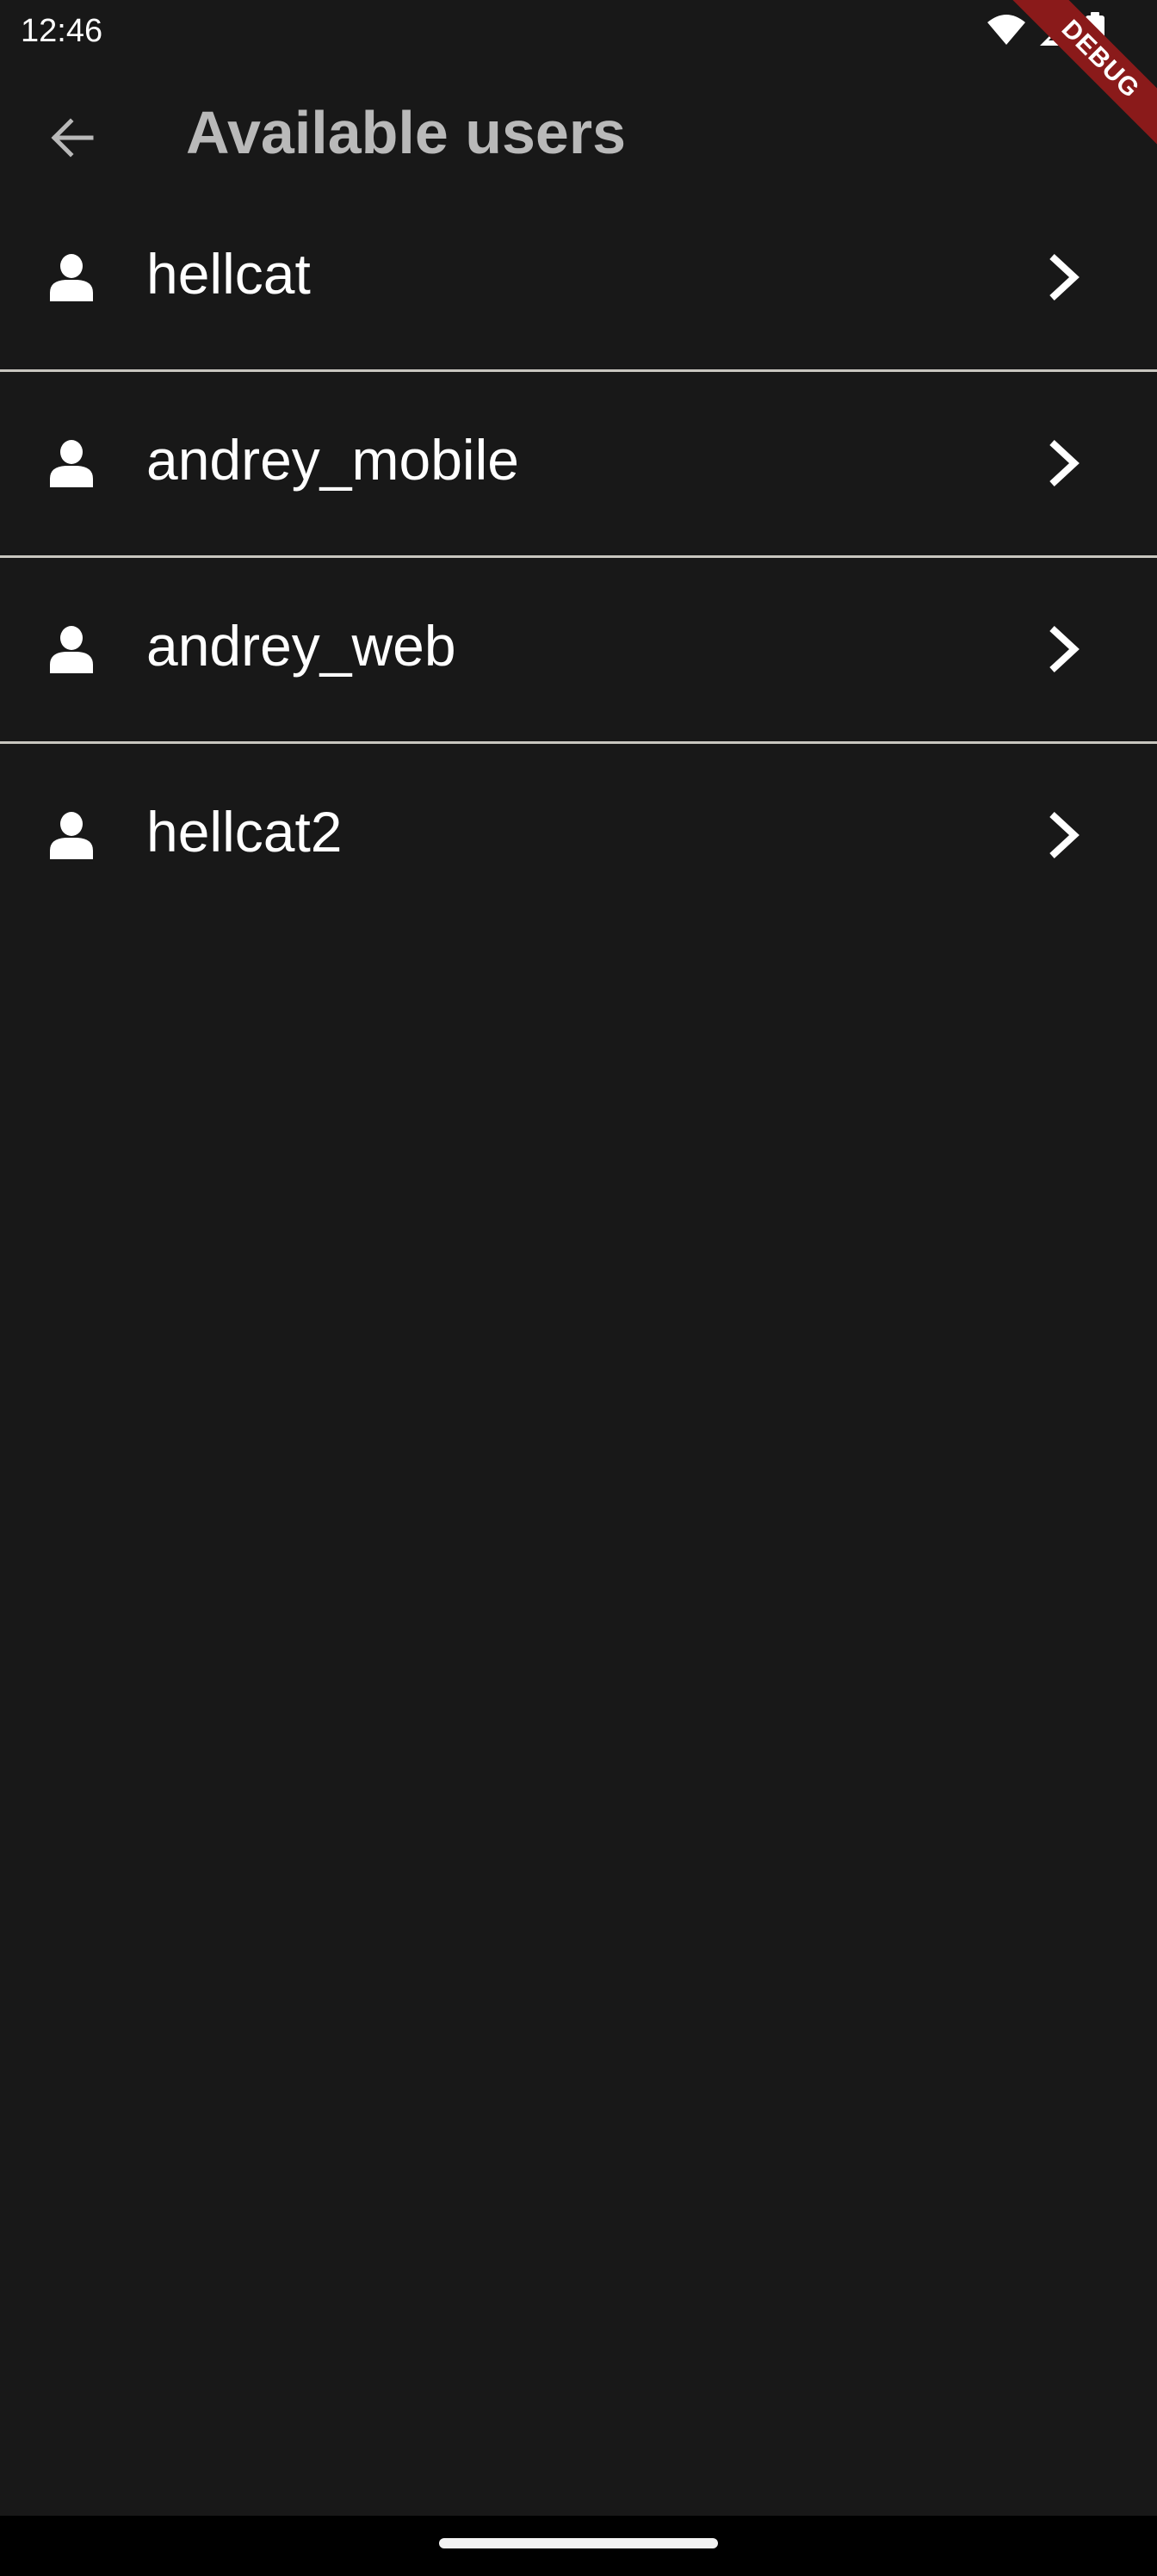 This screenshot has height=2576, width=1157. What do you see at coordinates (228, 274) in the screenshot?
I see `user-name: hellcat` at bounding box center [228, 274].